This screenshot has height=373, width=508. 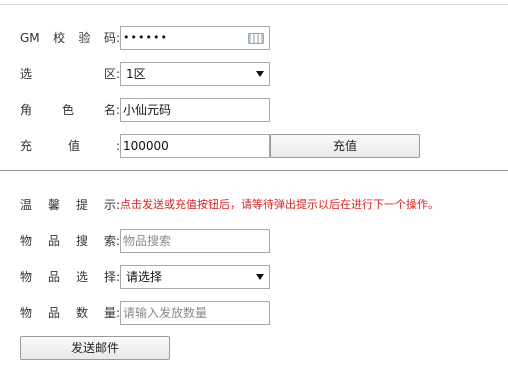 What do you see at coordinates (195, 277) in the screenshot?
I see `item-select: 请选择` at bounding box center [195, 277].